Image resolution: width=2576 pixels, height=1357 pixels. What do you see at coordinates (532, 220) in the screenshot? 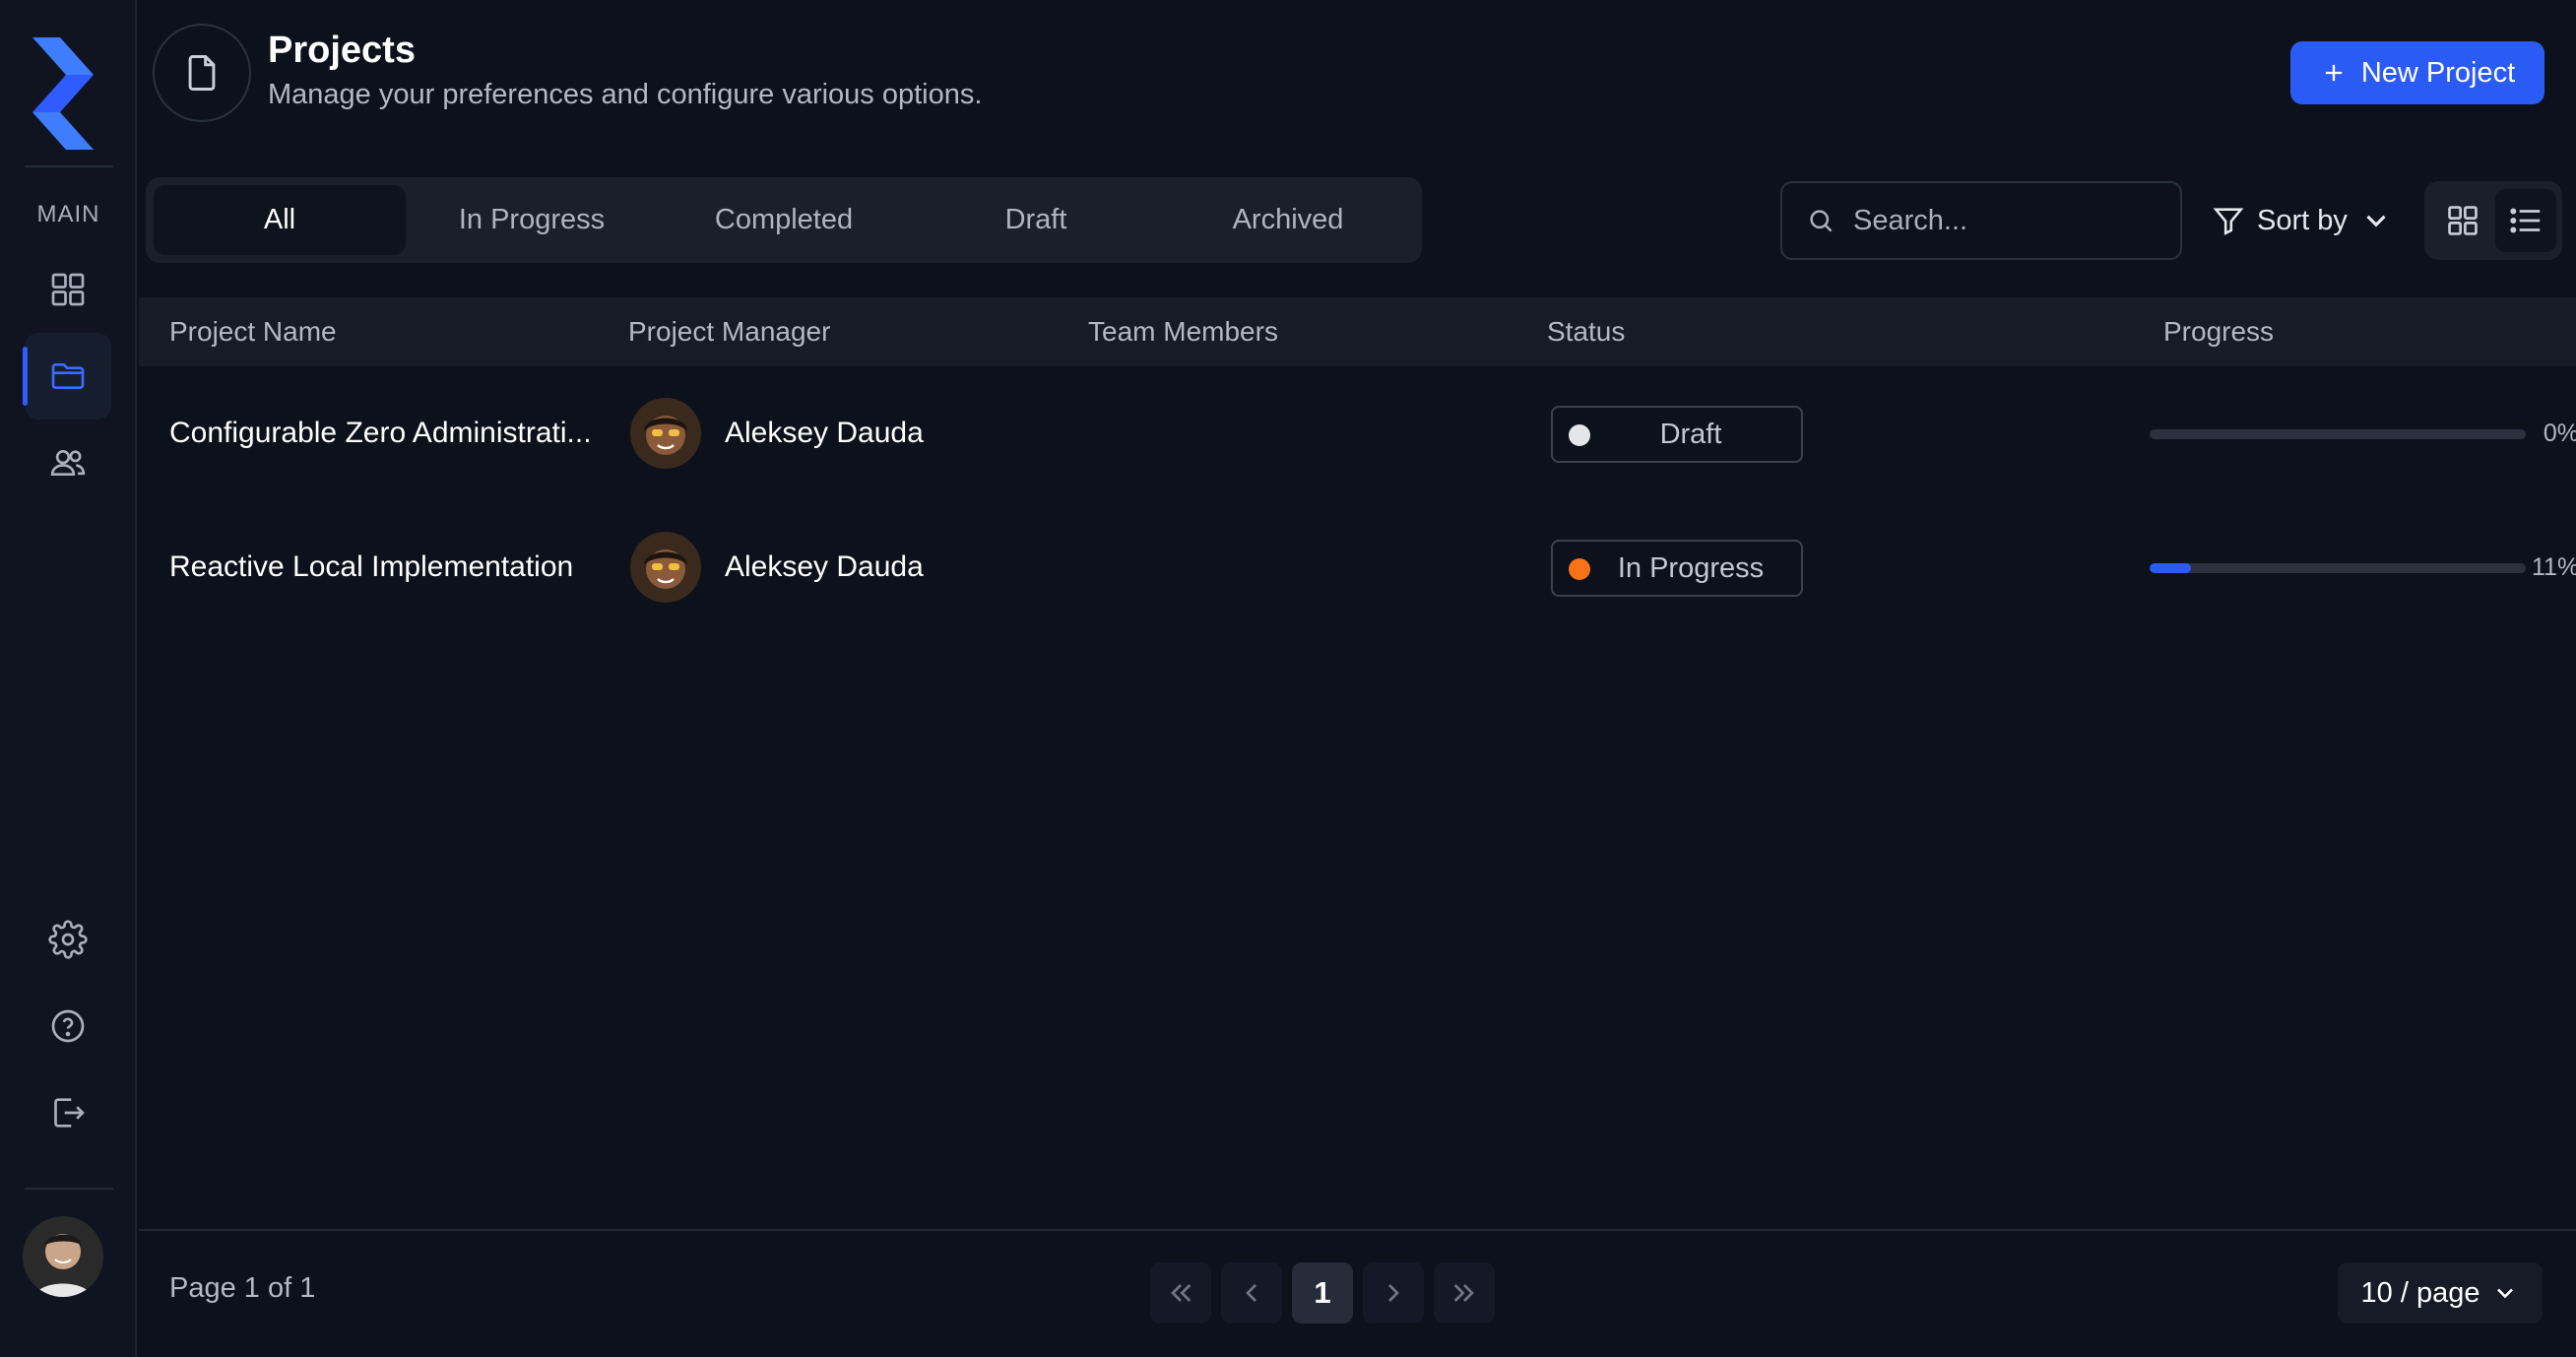
I see `tab-in-progress: In Progress` at bounding box center [532, 220].